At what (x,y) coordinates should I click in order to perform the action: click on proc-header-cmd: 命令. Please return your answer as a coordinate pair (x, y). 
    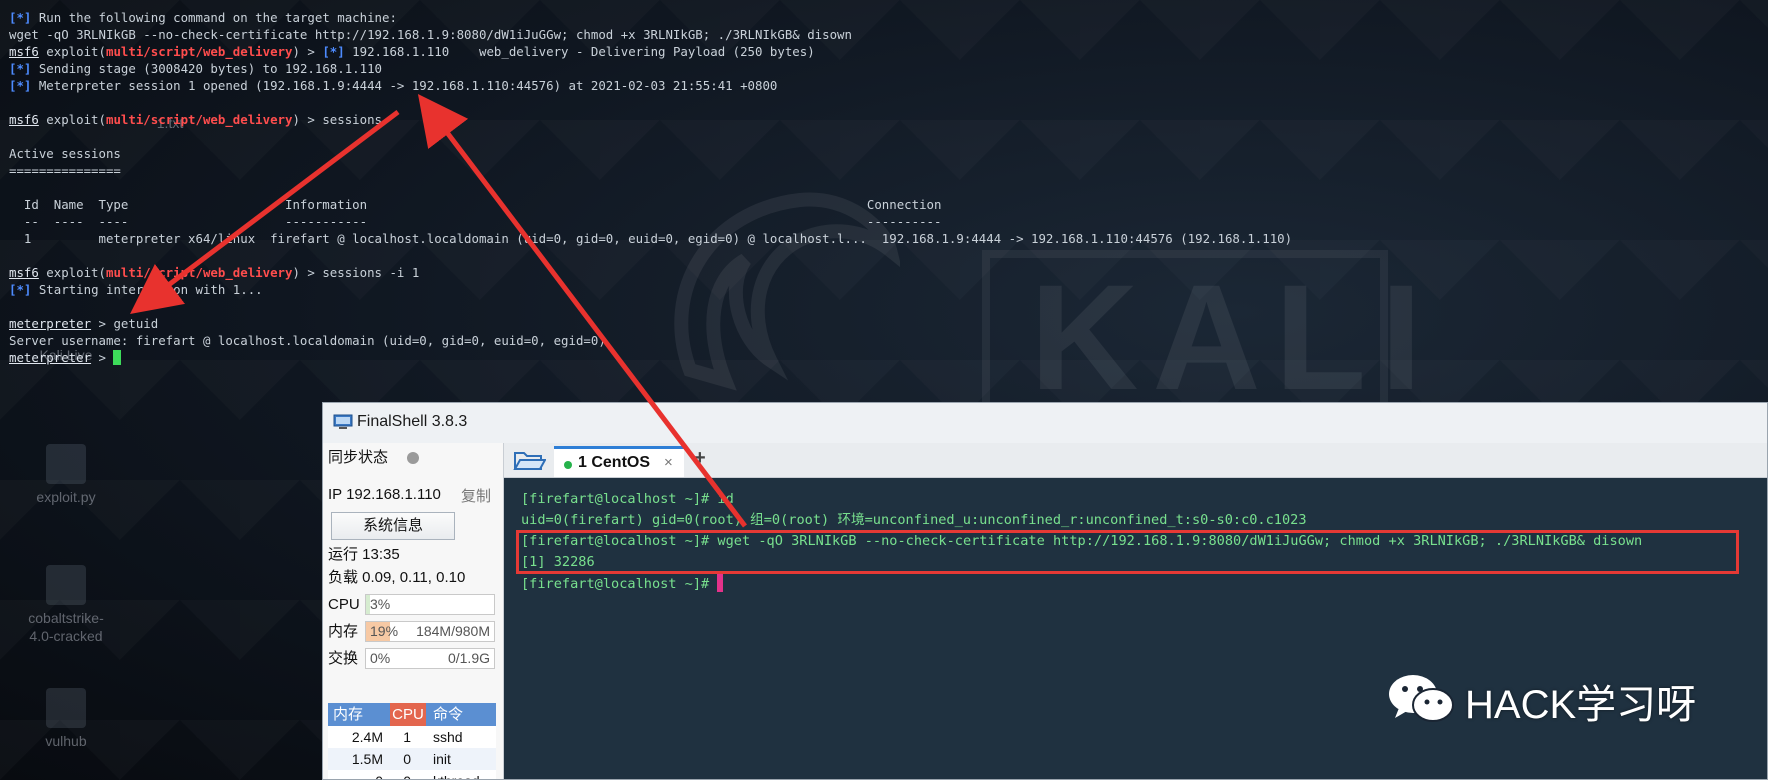
    Looking at the image, I should click on (448, 714).